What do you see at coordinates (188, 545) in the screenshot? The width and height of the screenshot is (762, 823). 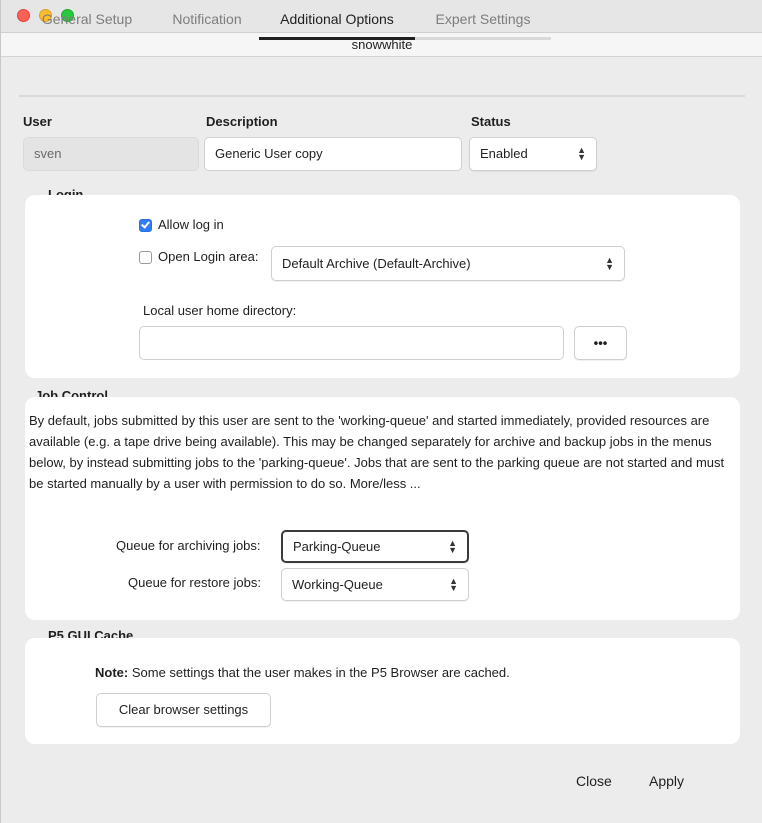 I see `archiving-queue-label: Queue for archiving jobs:` at bounding box center [188, 545].